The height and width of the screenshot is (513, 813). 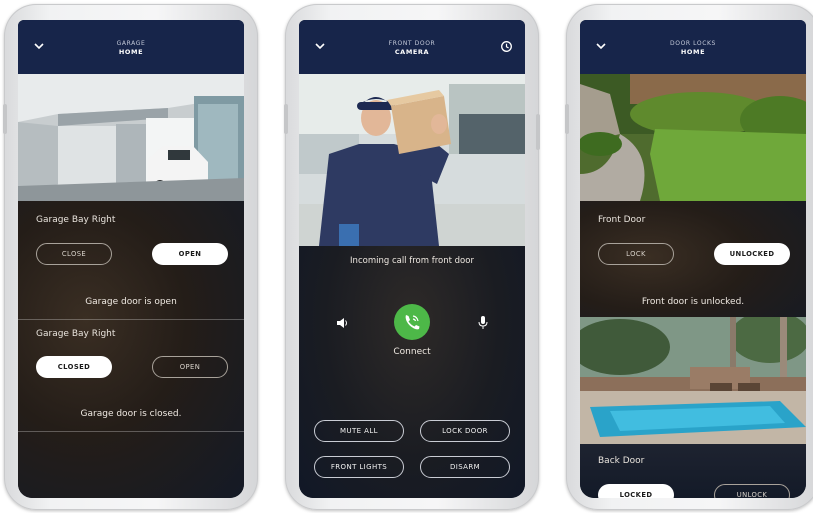 I want to click on speaker-icon, so click(x=342, y=323).